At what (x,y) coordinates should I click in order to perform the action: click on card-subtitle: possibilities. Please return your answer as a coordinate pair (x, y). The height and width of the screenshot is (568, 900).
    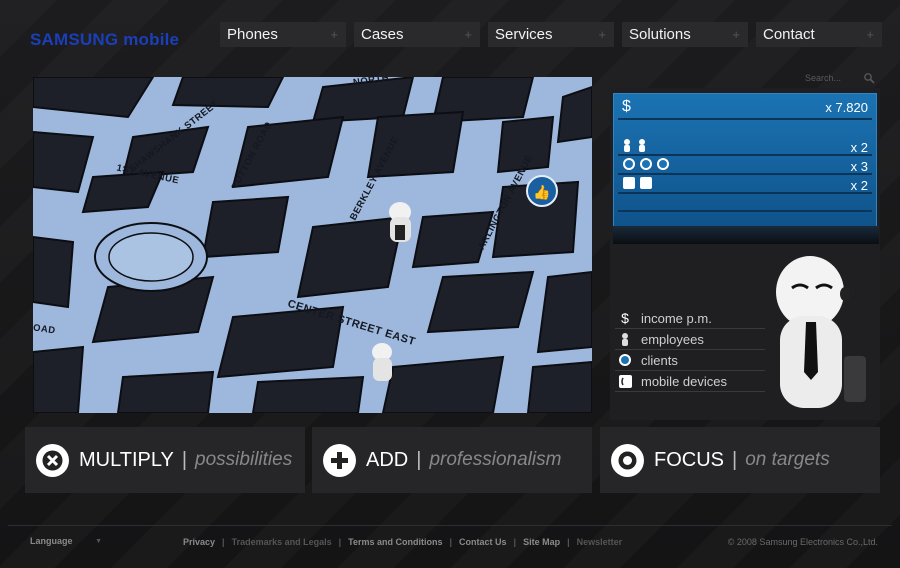
    Looking at the image, I should click on (244, 459).